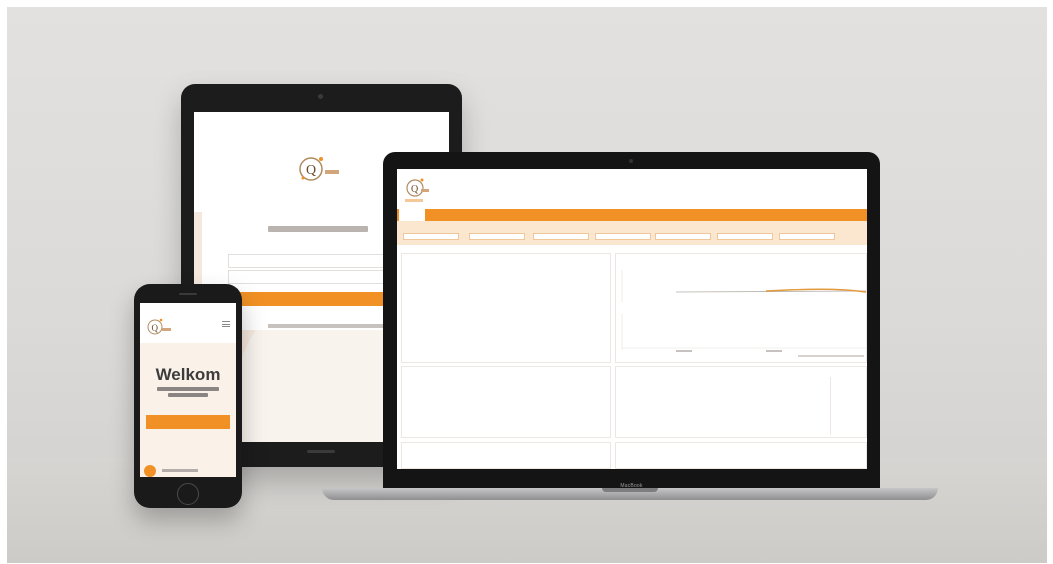  I want to click on filter-5-label, so click(683, 227).